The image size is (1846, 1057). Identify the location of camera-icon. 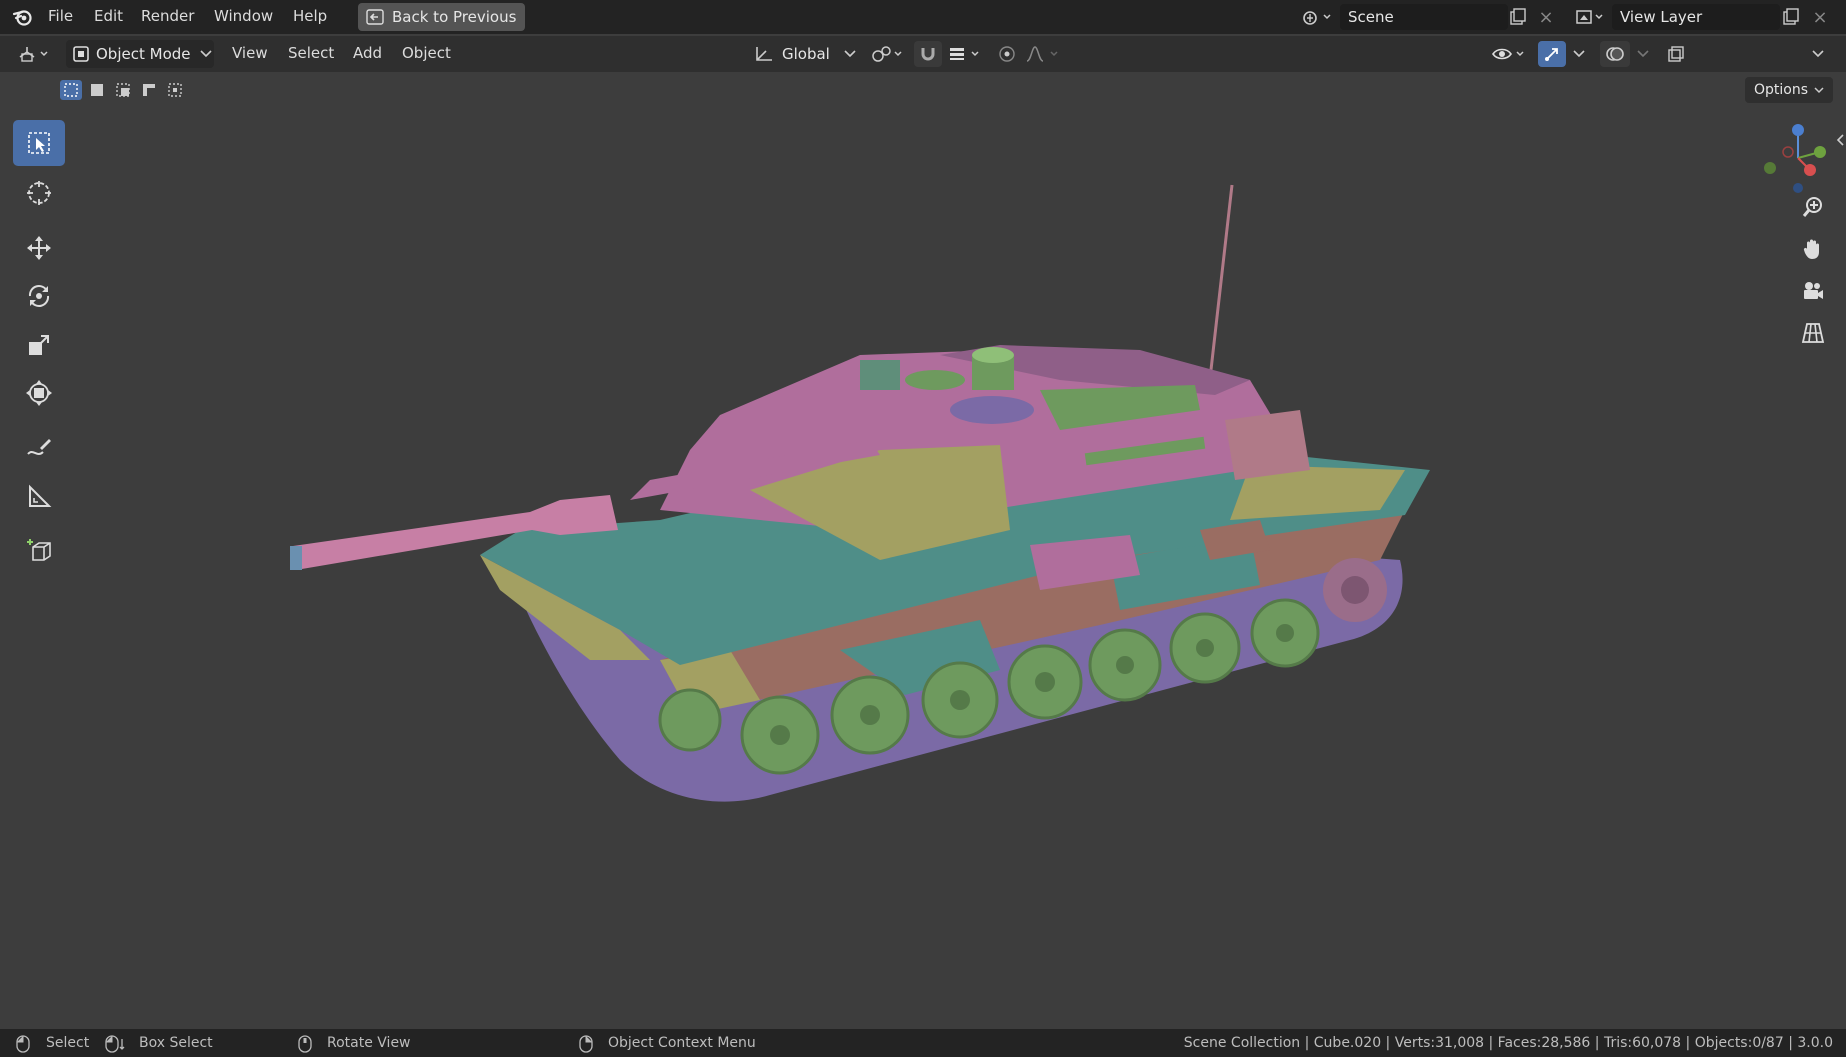
(1813, 290).